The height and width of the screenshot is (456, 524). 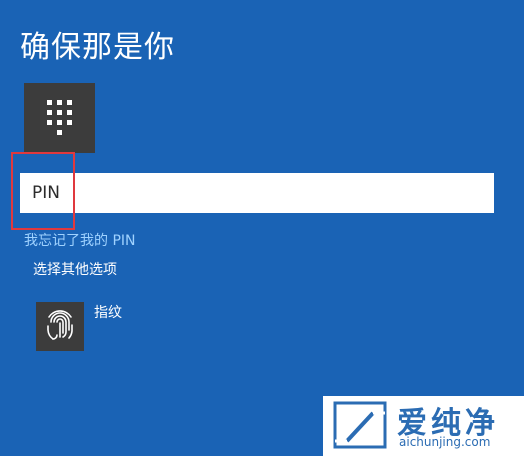 I want to click on pin-tile, so click(x=59, y=118).